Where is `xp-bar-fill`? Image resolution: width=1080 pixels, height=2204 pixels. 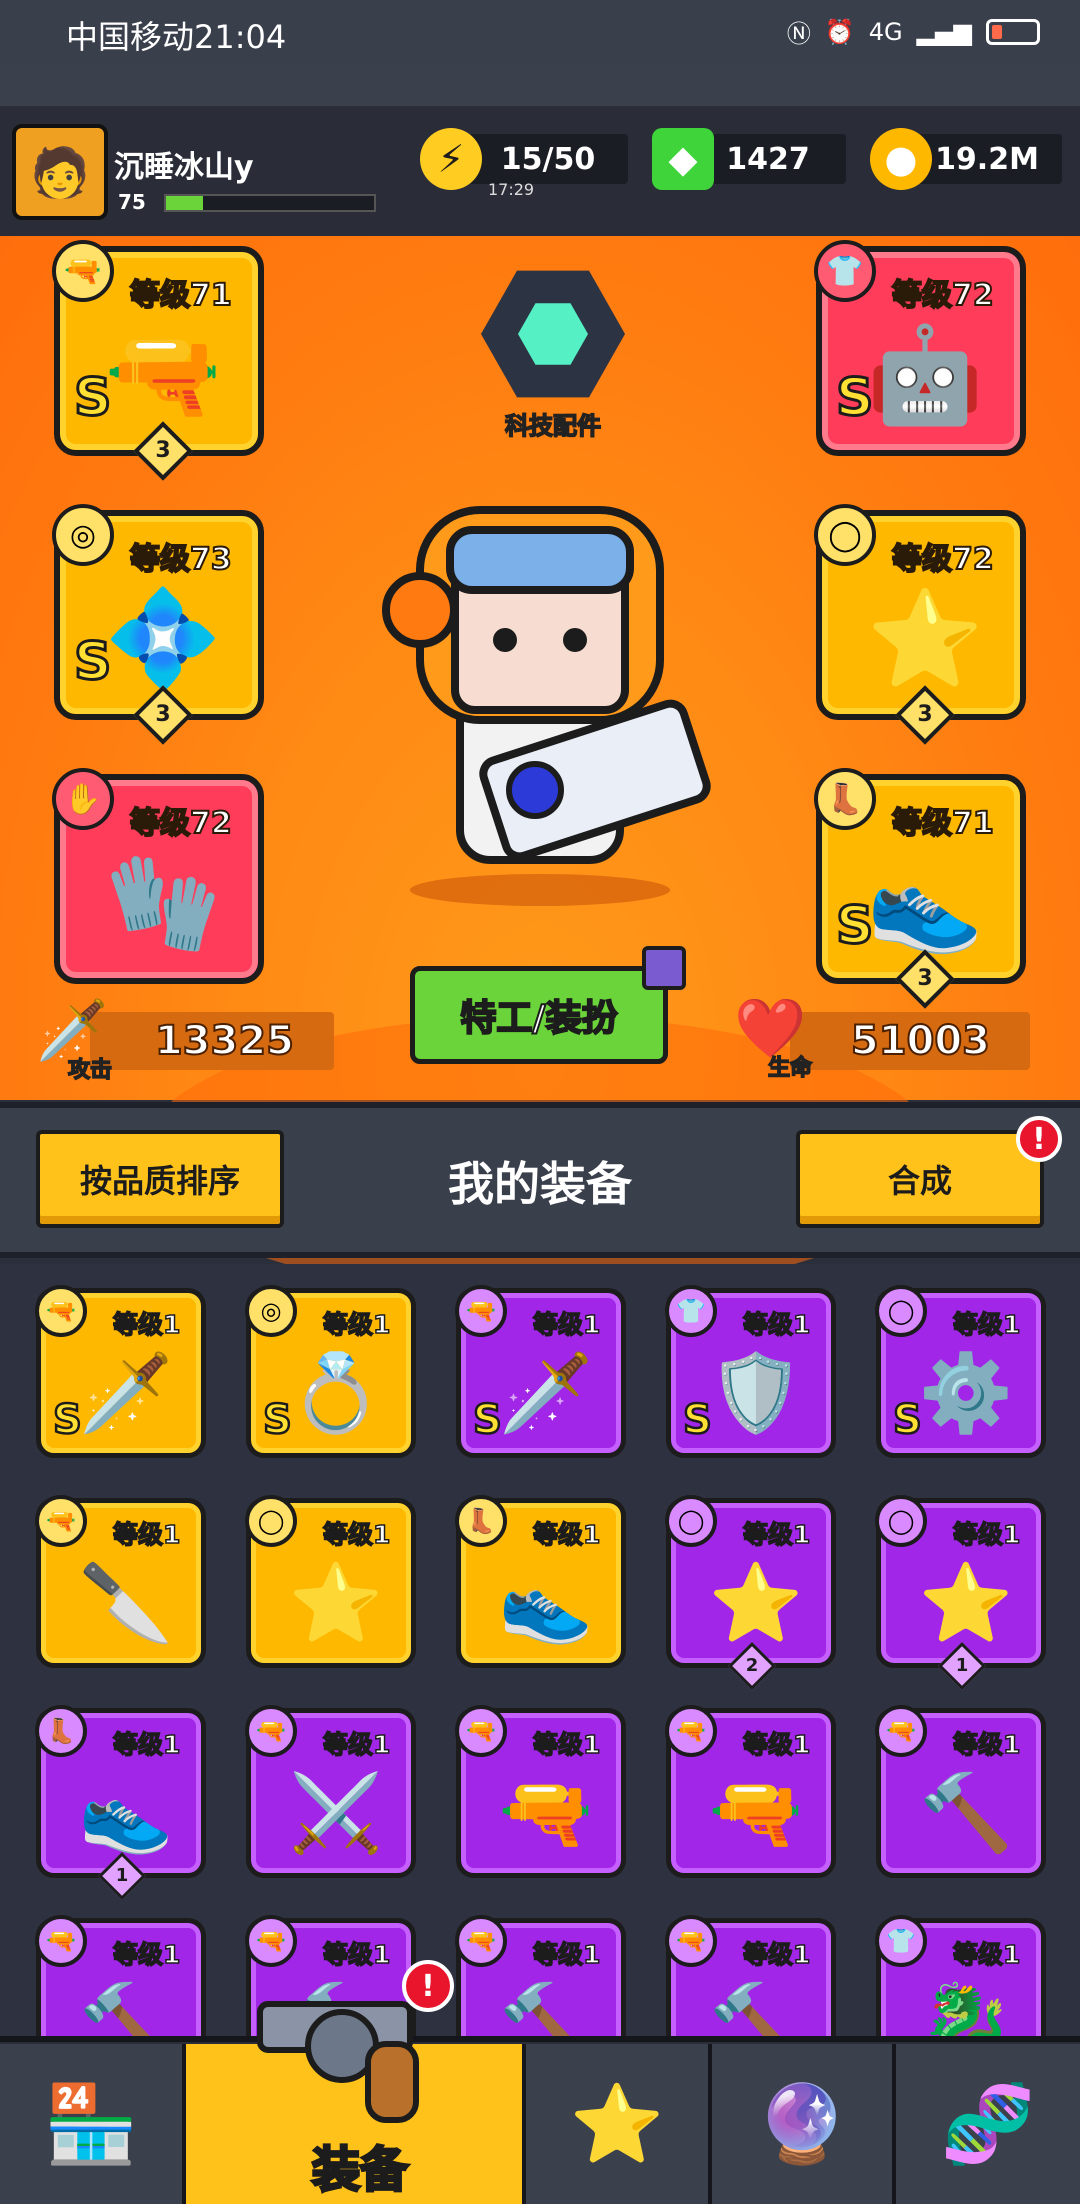 xp-bar-fill is located at coordinates (185, 203).